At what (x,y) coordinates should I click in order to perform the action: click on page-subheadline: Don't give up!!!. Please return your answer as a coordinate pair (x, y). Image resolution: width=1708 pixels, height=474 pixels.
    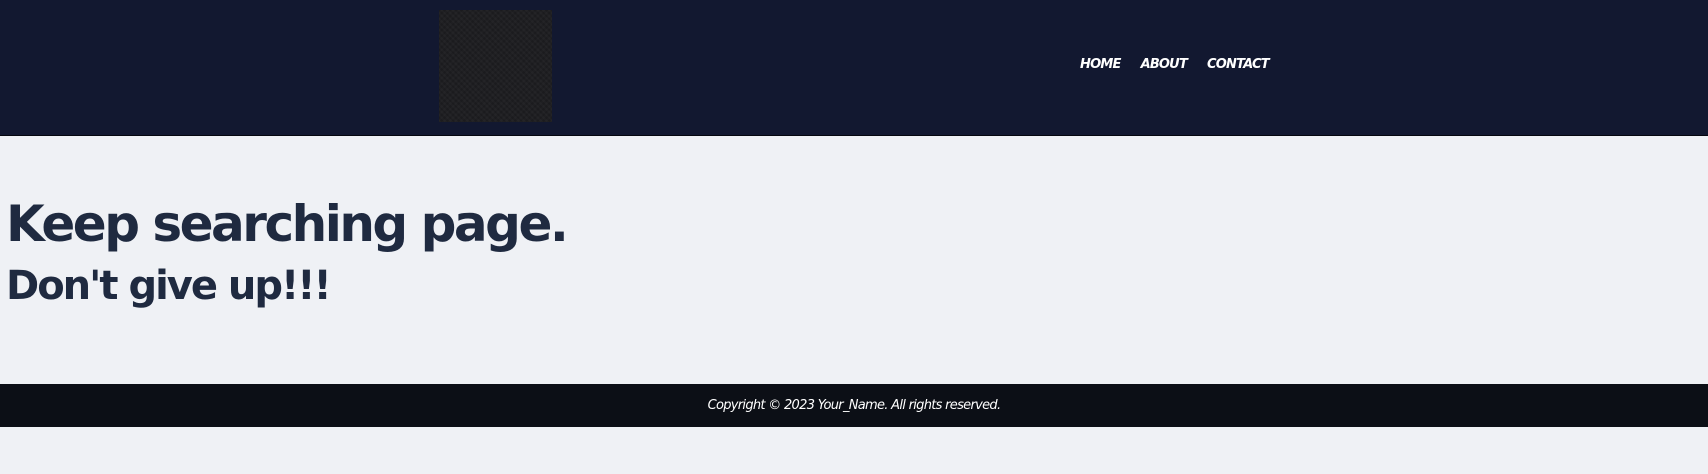
    Looking at the image, I should click on (169, 286).